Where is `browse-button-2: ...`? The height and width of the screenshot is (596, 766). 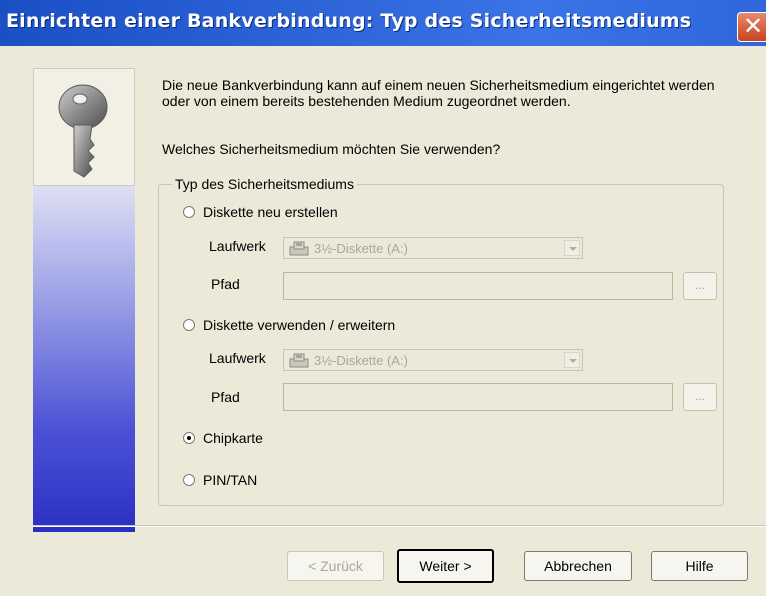
browse-button-2: ... is located at coordinates (700, 397).